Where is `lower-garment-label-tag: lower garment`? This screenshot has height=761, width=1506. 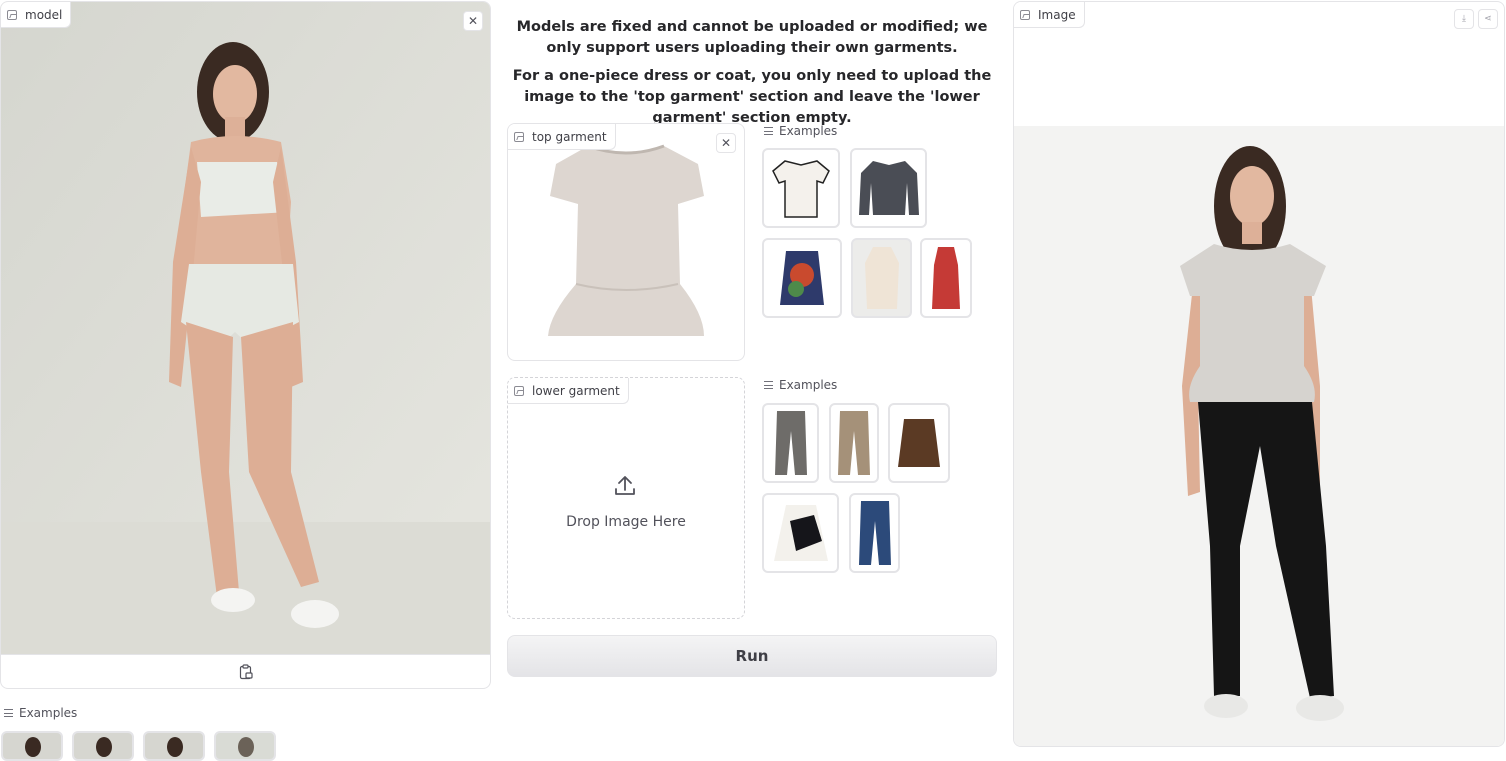 lower-garment-label-tag: lower garment is located at coordinates (568, 391).